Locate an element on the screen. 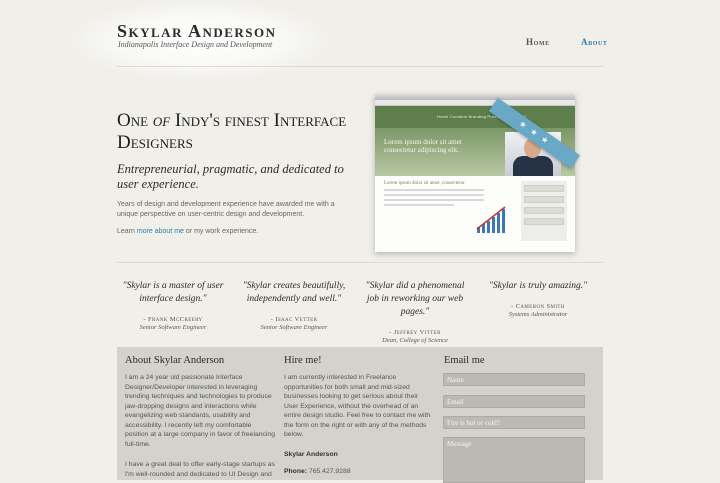 This screenshot has height=483, width=720. nav-about-link: About is located at coordinates (594, 42).